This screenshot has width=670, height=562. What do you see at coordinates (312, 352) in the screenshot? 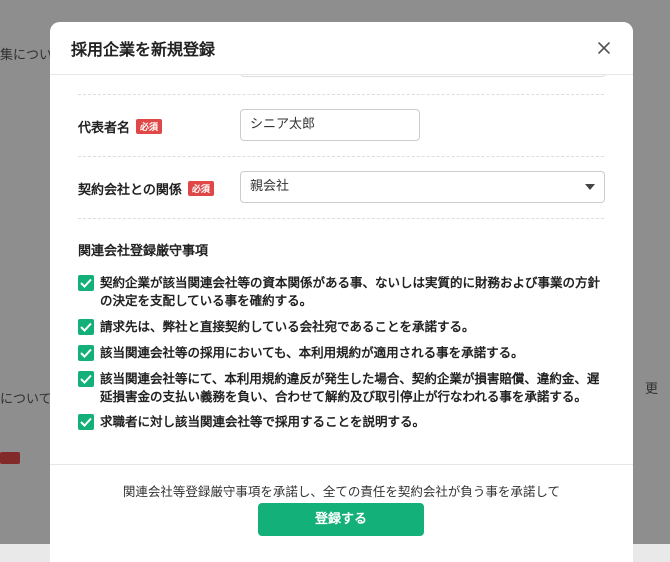
I see `compliance-item-text: 該当関連会社等の採用においても、本利用規約が適用される事を承諾する。` at bounding box center [312, 352].